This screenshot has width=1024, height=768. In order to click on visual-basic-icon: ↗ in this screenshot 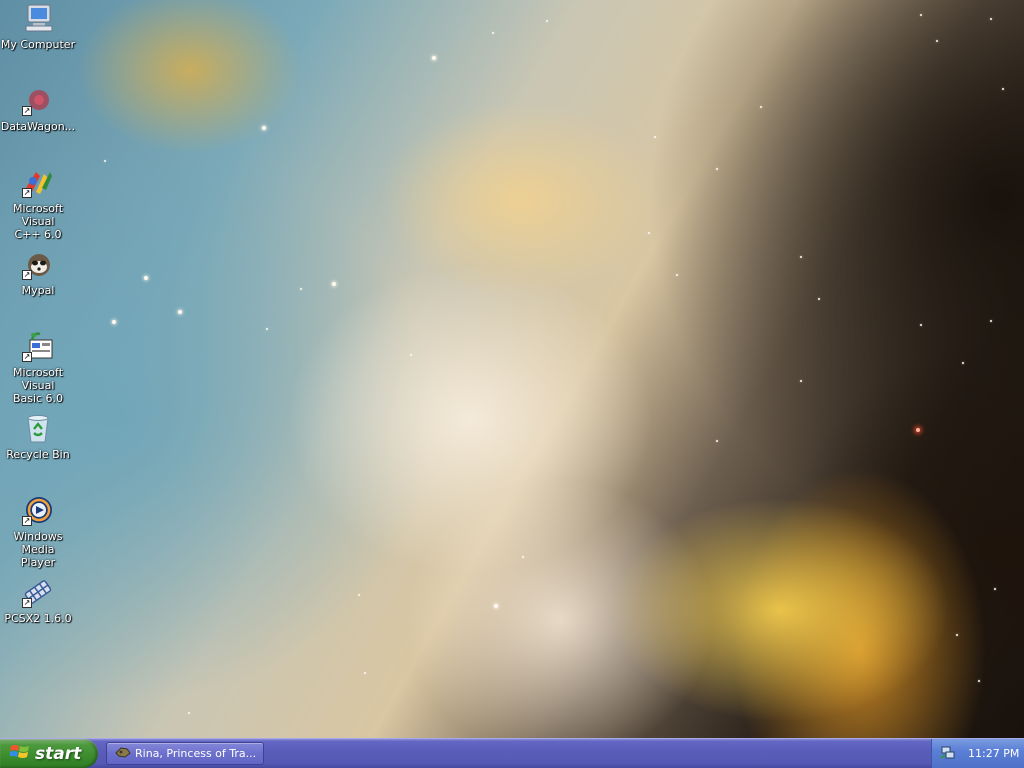, I will do `click(38, 346)`.